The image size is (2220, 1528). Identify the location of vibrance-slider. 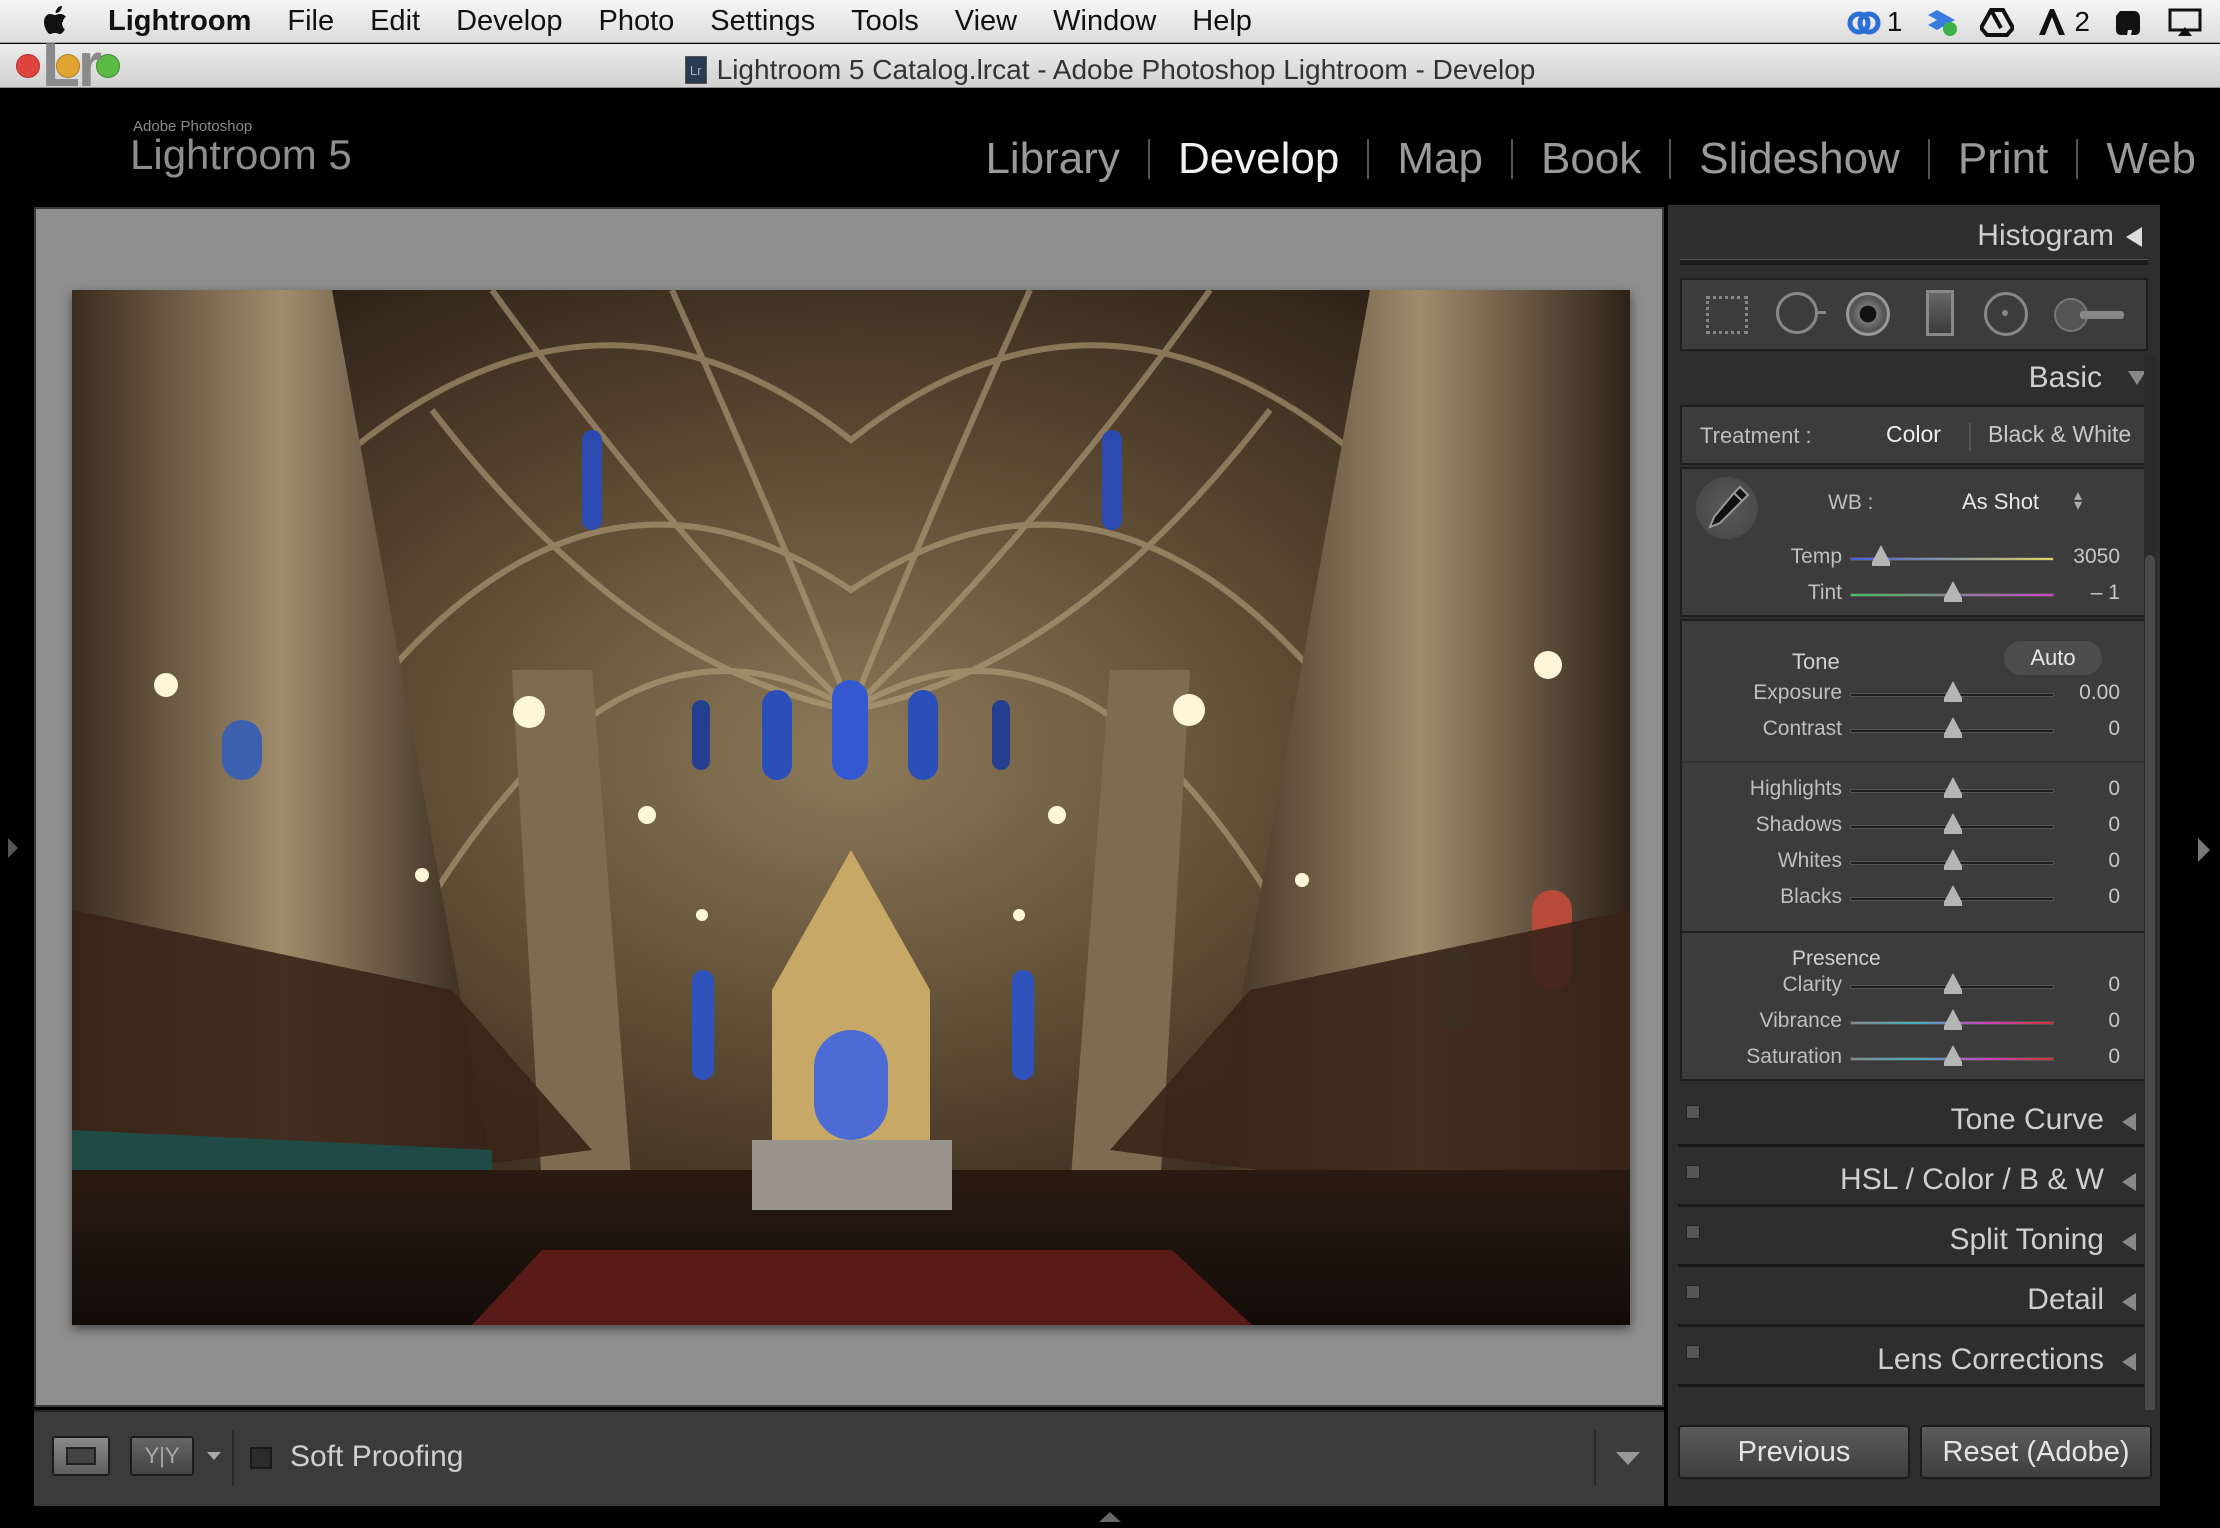
(1952, 1019).